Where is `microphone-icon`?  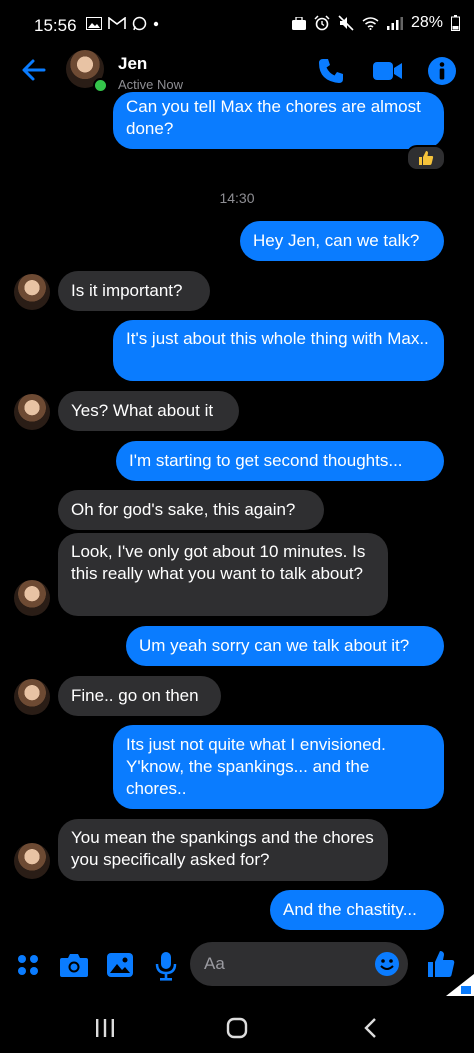
microphone-icon is located at coordinates (166, 966).